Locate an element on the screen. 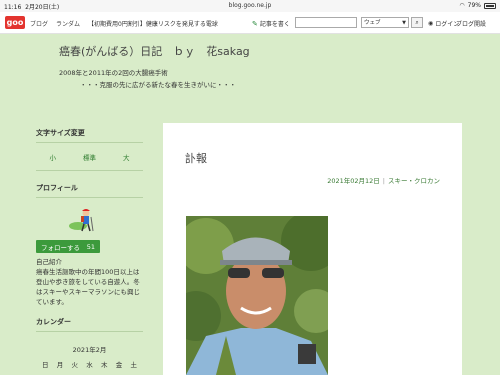 Image resolution: width=500 pixels, height=375 pixels. post-category: スキー・クロカン is located at coordinates (414, 181).